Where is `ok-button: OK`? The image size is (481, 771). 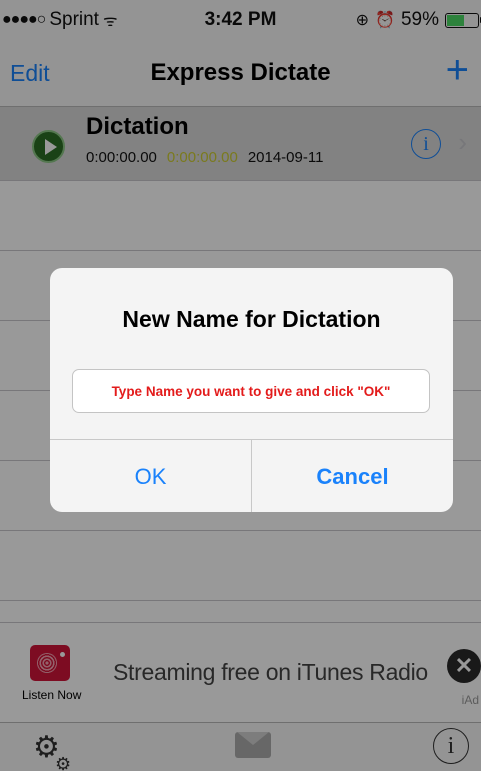 ok-button: OK is located at coordinates (150, 476).